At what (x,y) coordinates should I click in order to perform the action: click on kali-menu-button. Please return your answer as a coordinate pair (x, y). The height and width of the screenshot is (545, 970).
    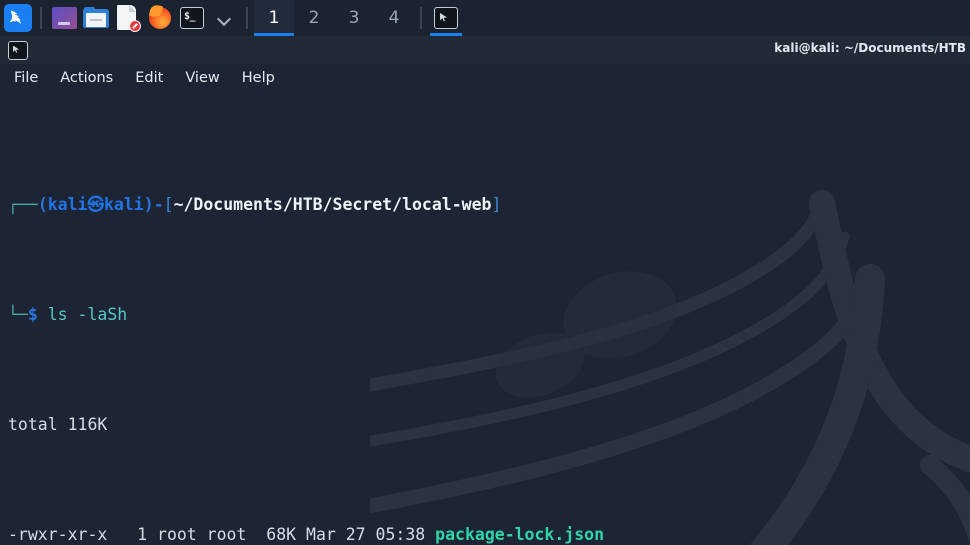
    Looking at the image, I should click on (18, 18).